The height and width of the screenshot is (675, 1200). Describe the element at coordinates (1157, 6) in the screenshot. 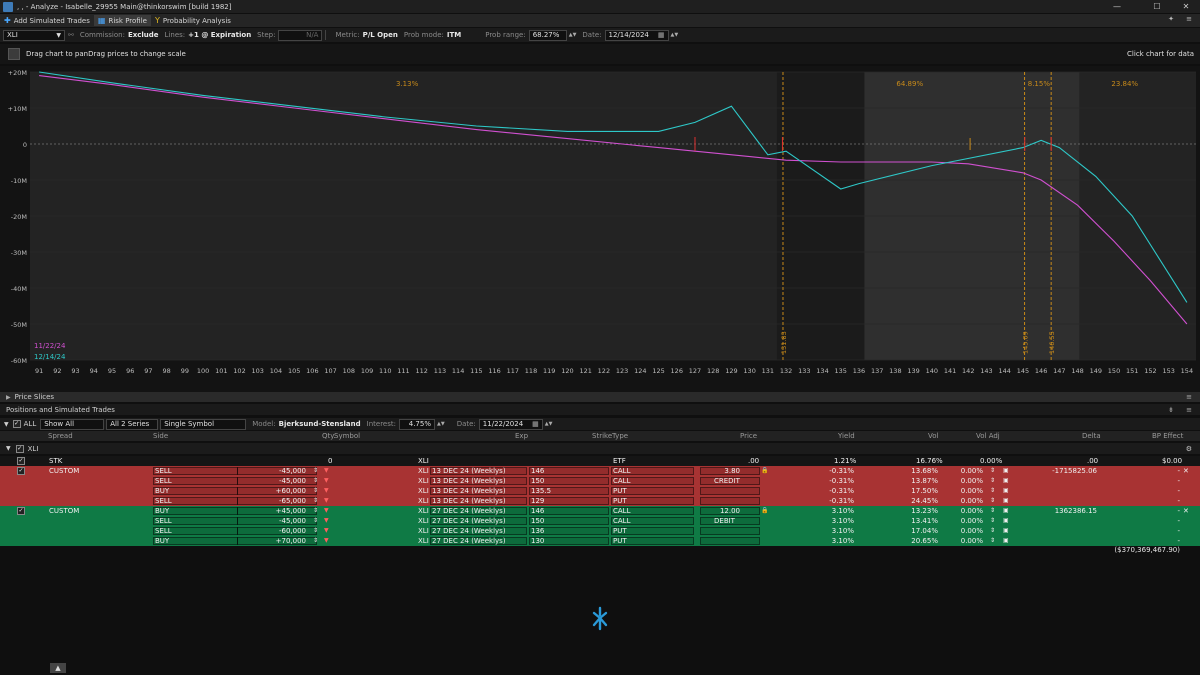

I see `maximize-icon: ☐` at that location.